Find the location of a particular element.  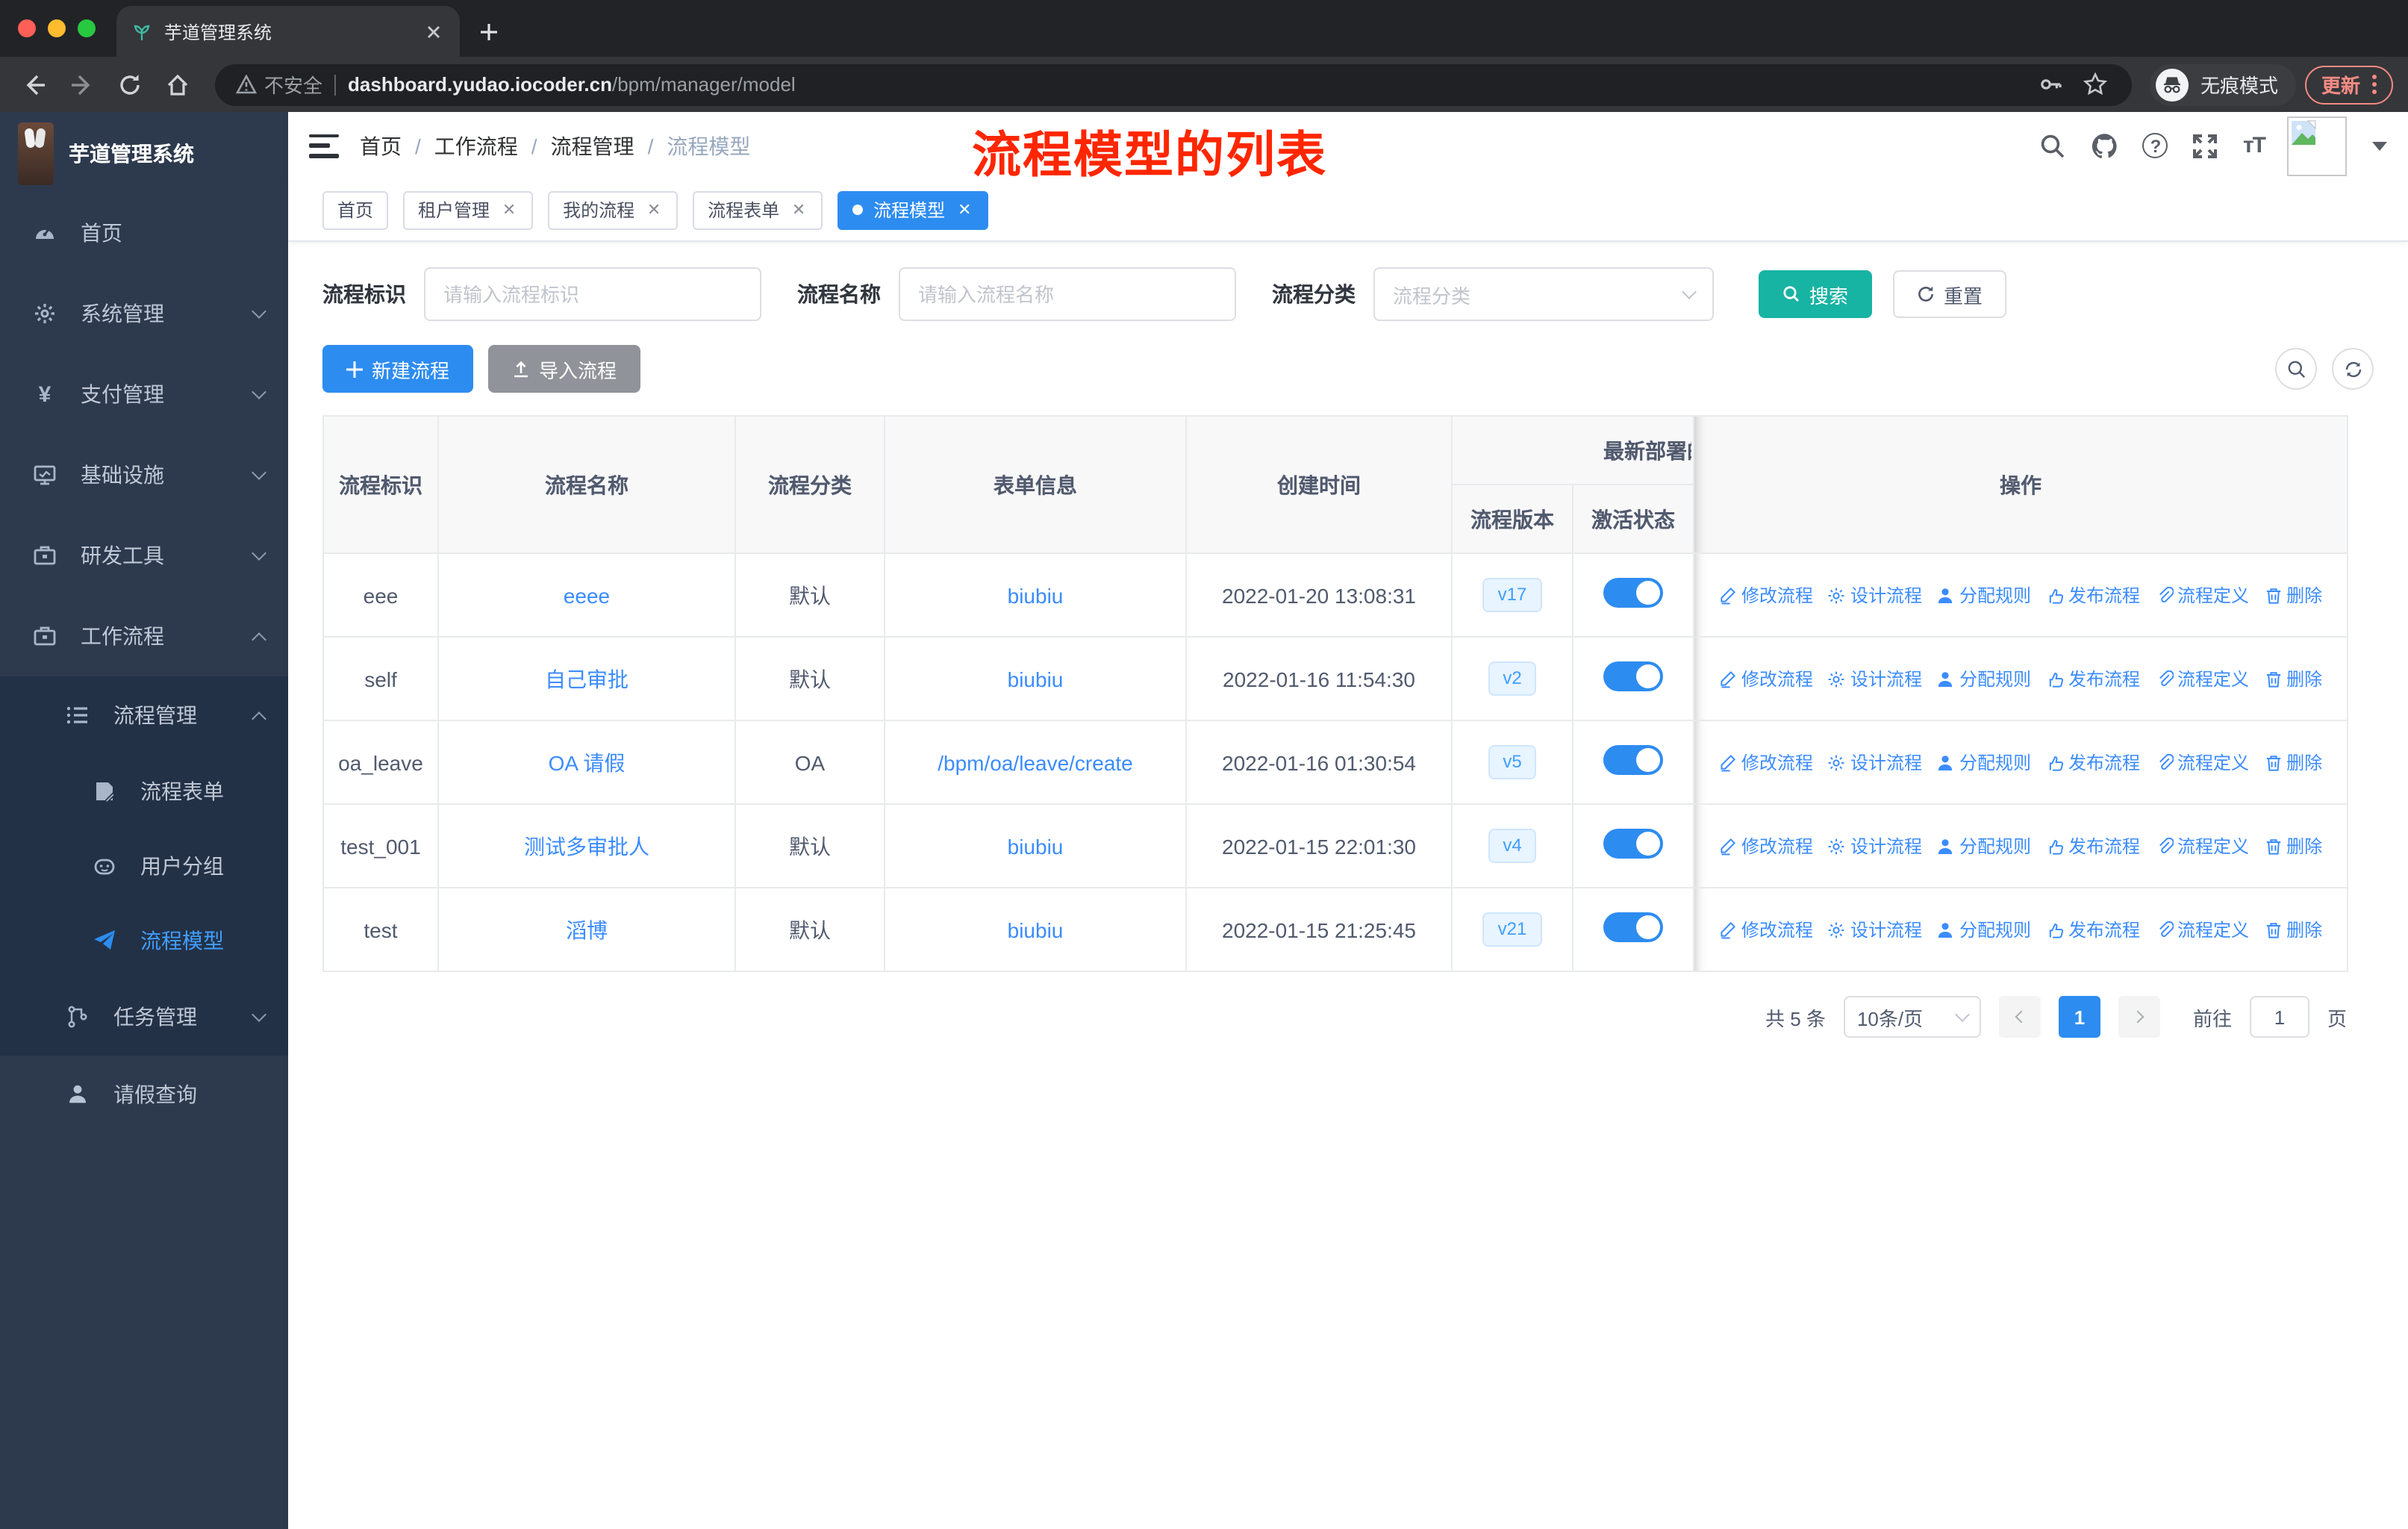

new-tab-button is located at coordinates (488, 32).